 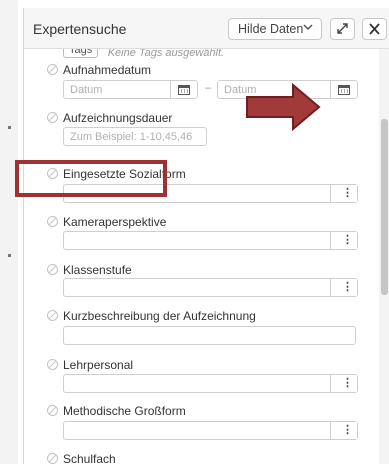 What do you see at coordinates (210, 240) in the screenshot?
I see `kameraperspektive-select: ⋮` at bounding box center [210, 240].